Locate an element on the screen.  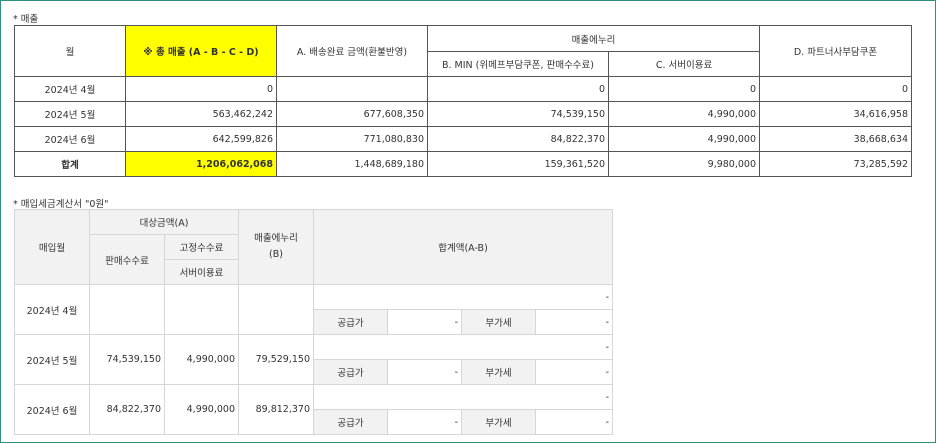
sales-section-title: * 매출 is located at coordinates (26, 19).